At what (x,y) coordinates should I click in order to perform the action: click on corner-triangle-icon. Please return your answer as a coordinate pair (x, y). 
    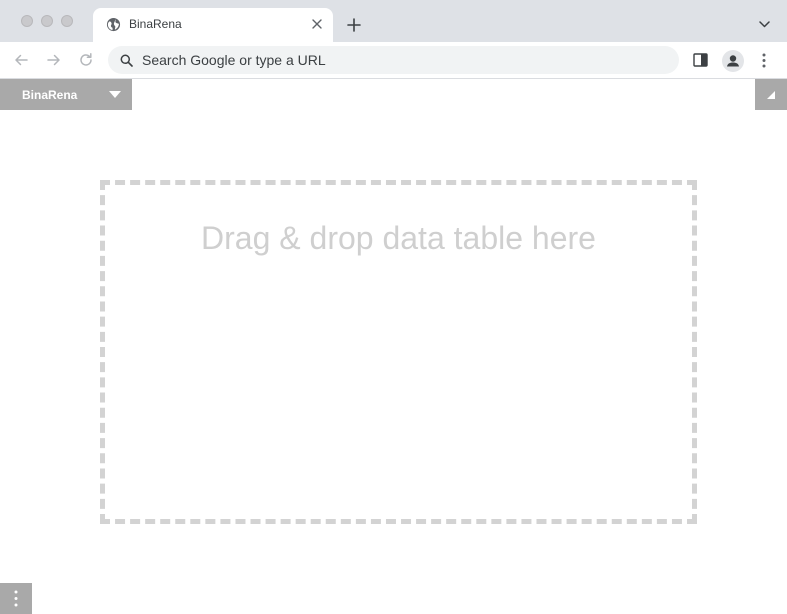
    Looking at the image, I should click on (771, 95).